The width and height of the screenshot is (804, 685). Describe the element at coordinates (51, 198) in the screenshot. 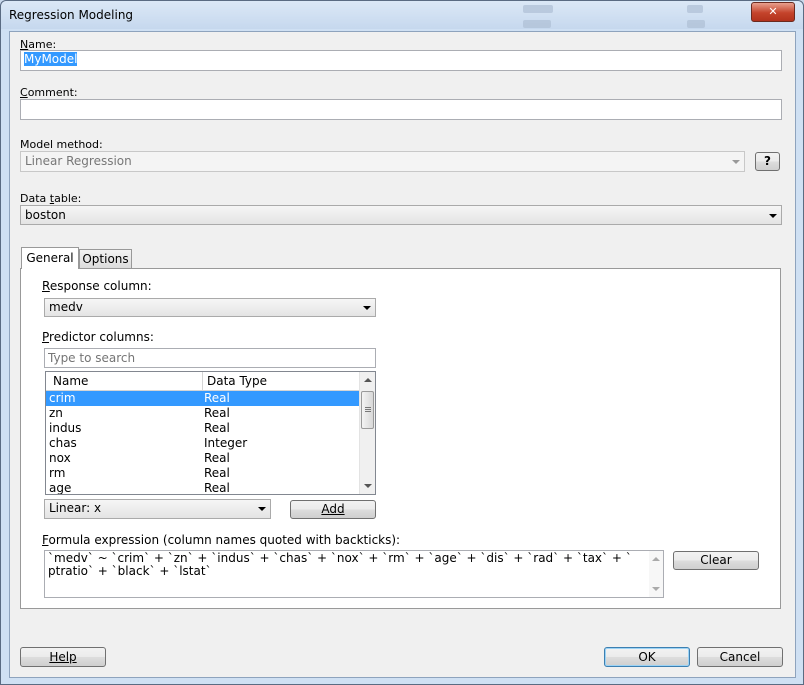

I see `data-table-label: Data table:` at that location.